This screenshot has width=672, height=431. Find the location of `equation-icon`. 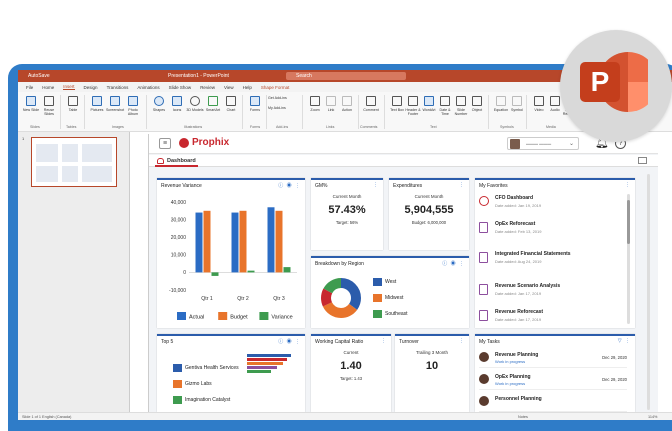

equation-icon is located at coordinates (501, 101).